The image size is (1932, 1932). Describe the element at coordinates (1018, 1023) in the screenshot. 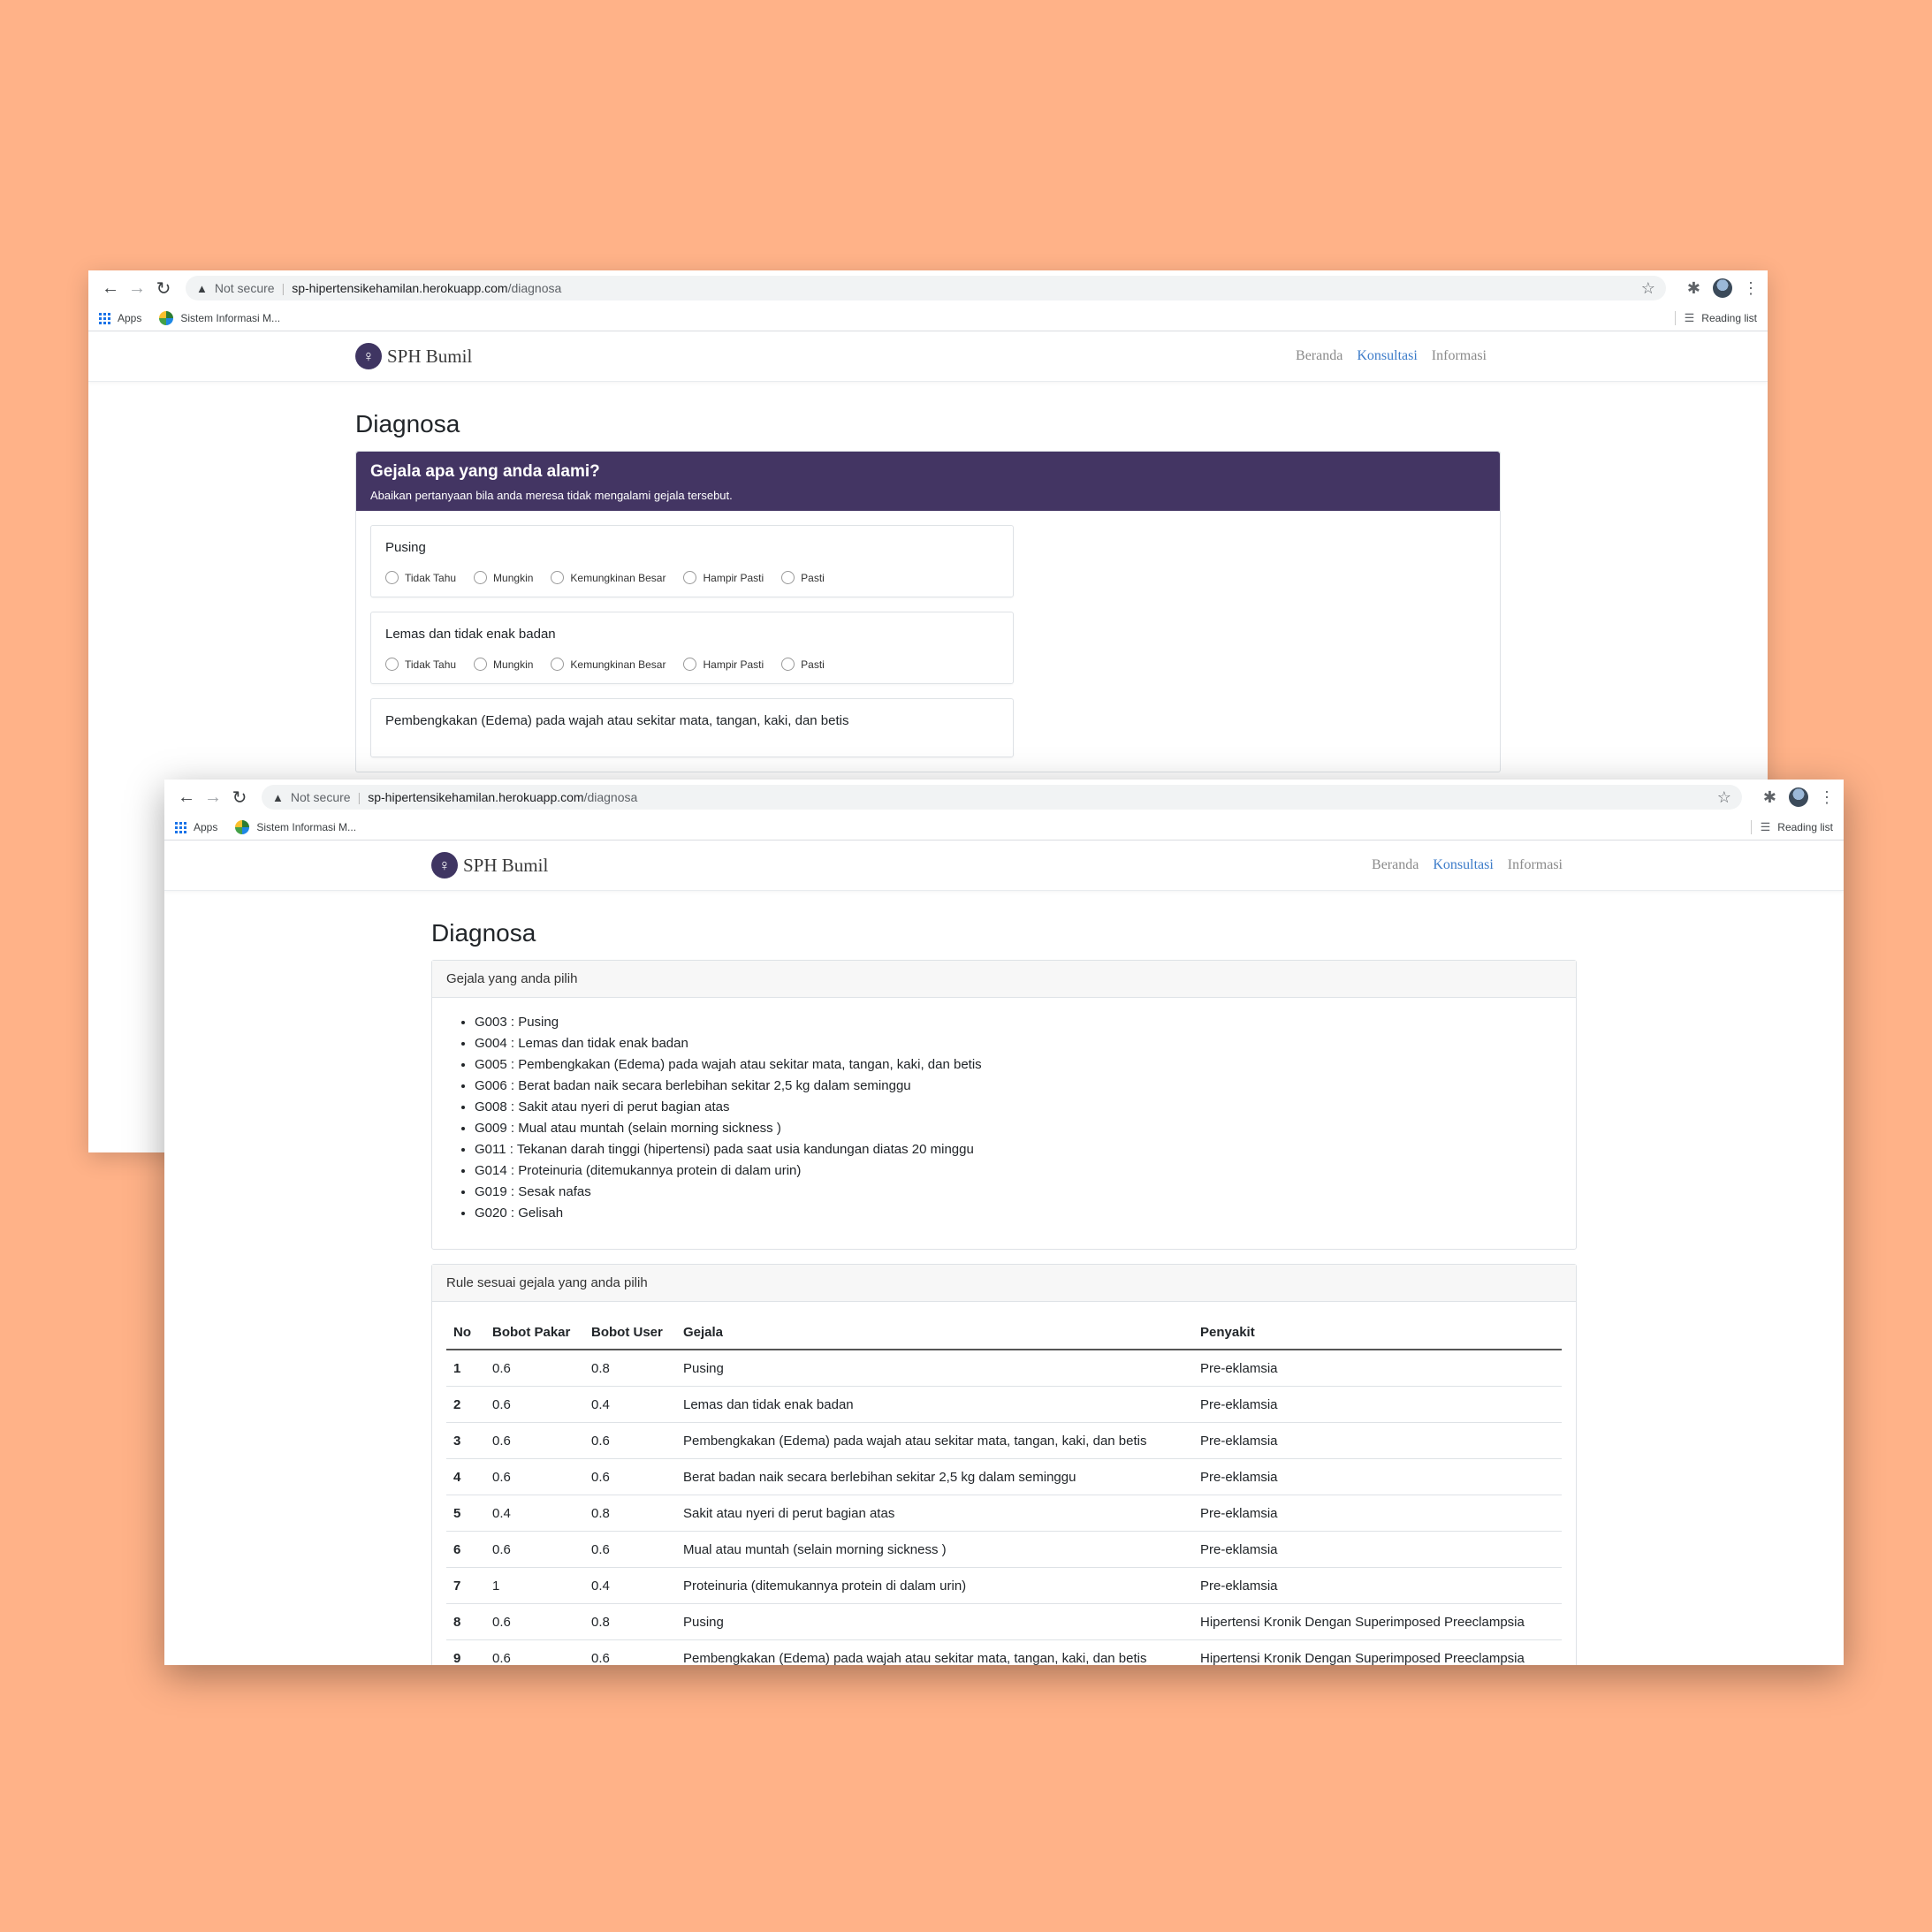

I see `list-item: G003 : Pusing` at that location.